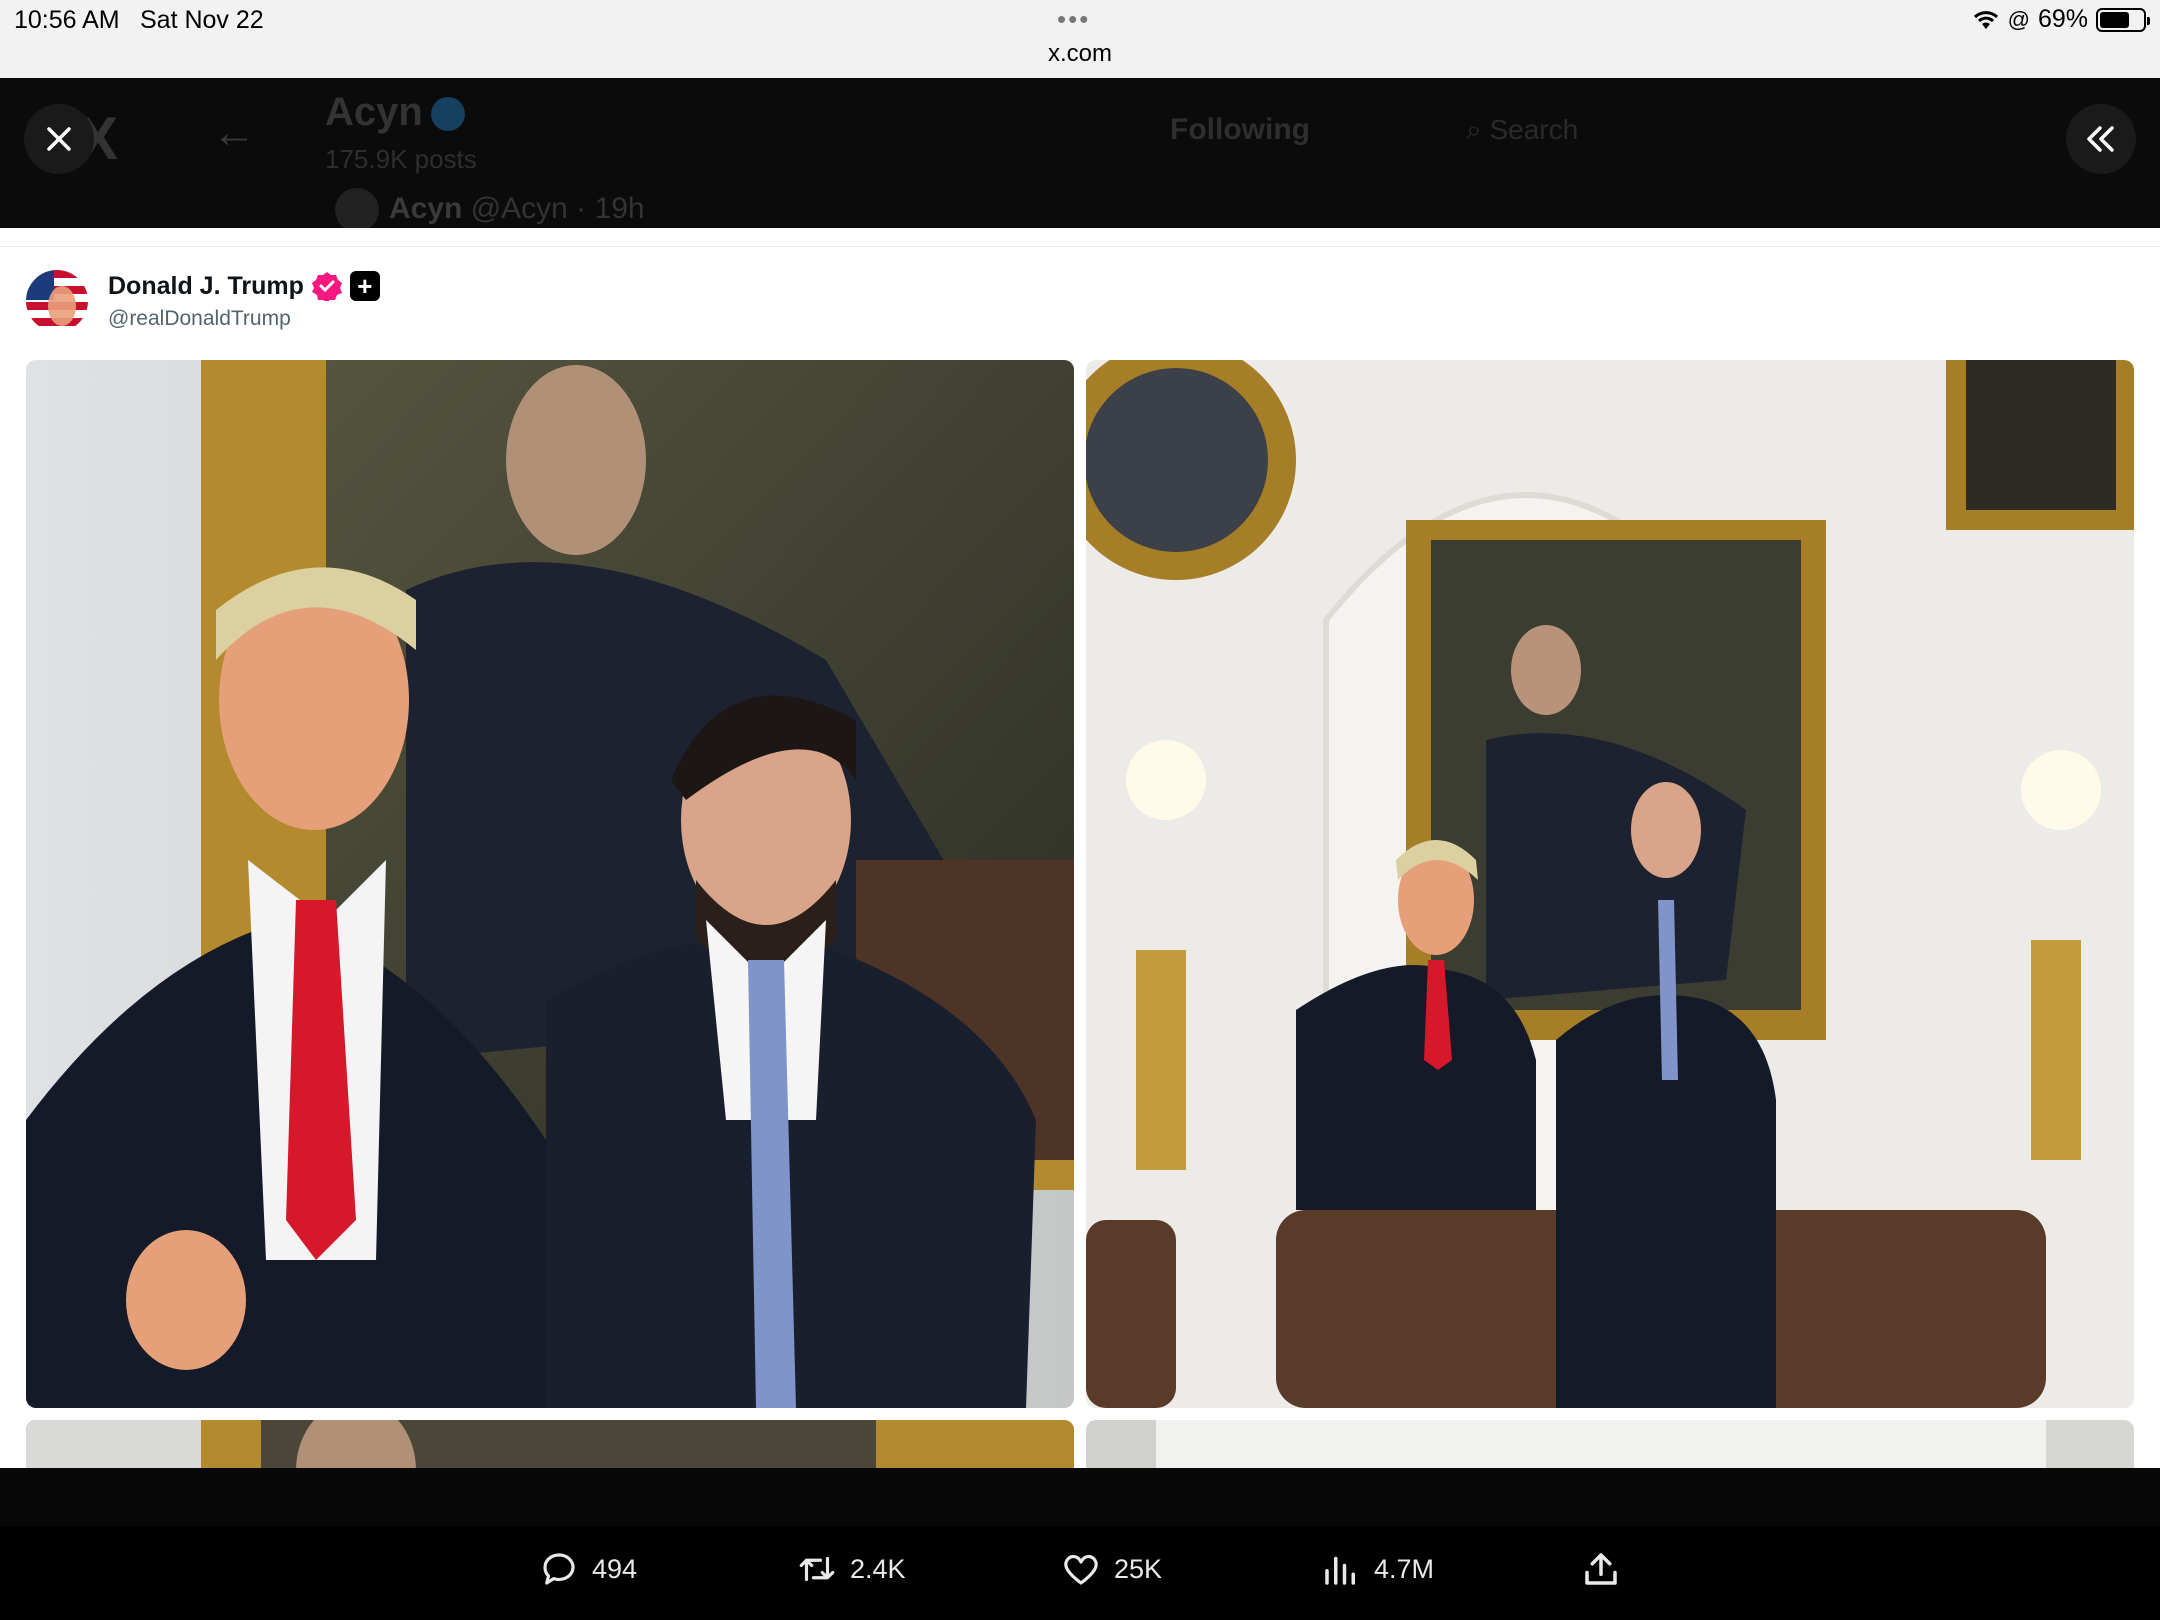 Image resolution: width=2160 pixels, height=1620 pixels. I want to click on post-actions-bar: 494 2.4K 25K 4.7M, so click(1080, 1573).